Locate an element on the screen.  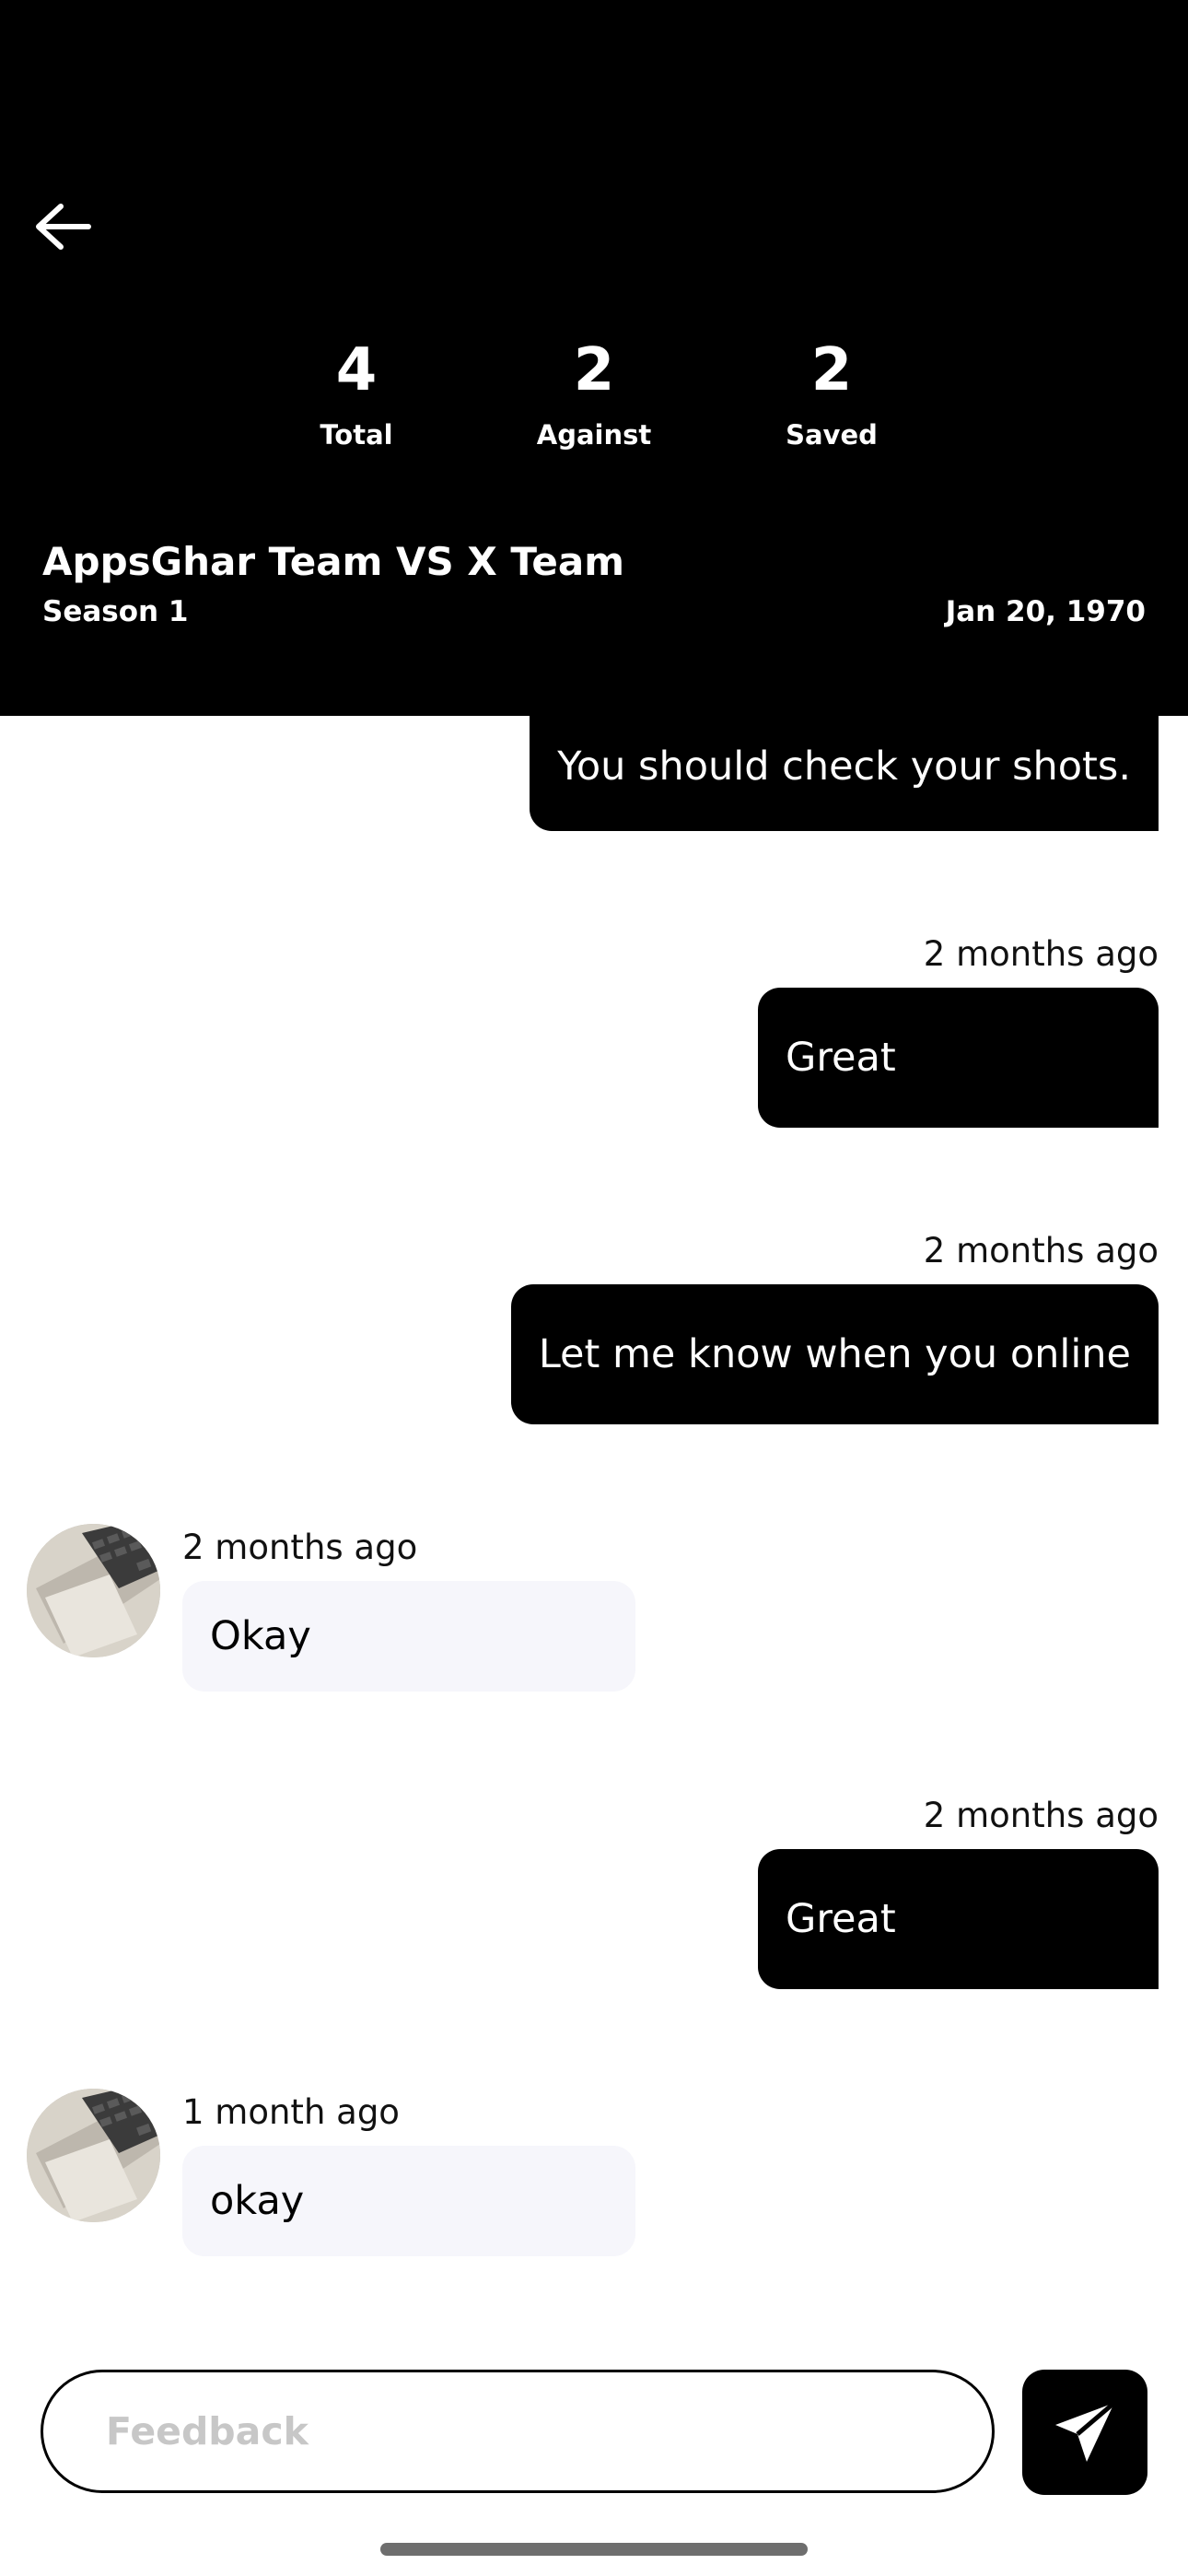
message-bubble-received: Okay is located at coordinates (408, 1637).